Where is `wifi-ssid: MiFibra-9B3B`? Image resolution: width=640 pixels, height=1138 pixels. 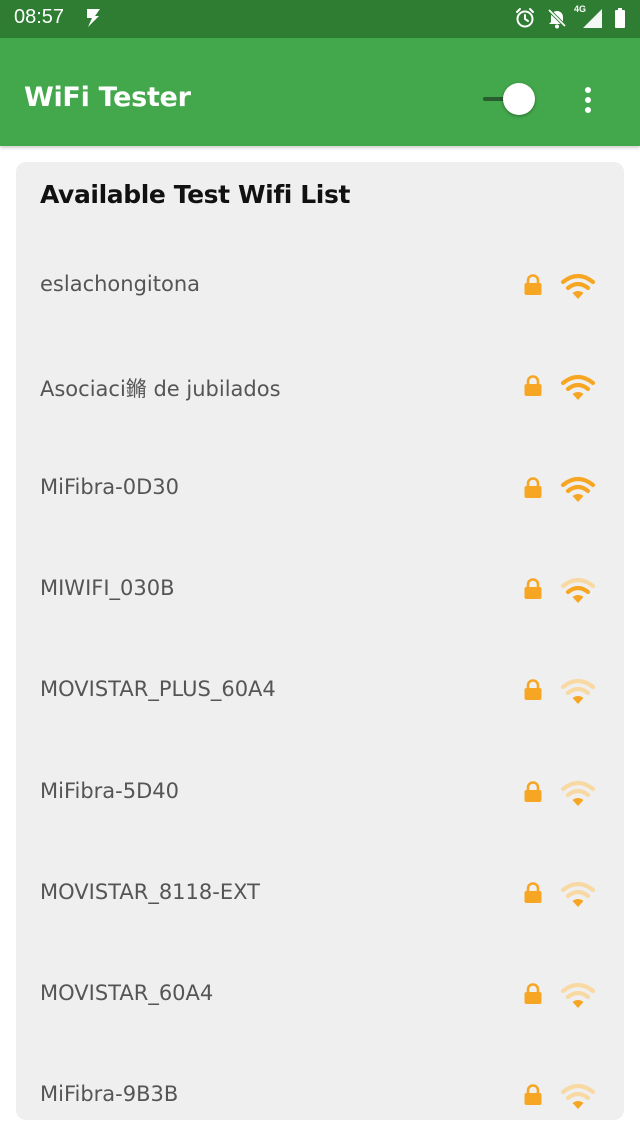 wifi-ssid: MiFibra-9B3B is located at coordinates (109, 1094).